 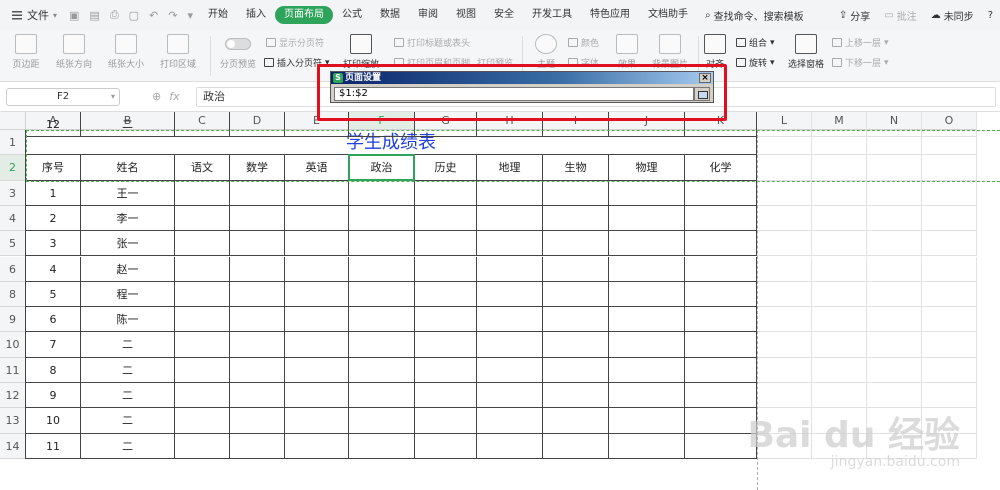 What do you see at coordinates (94, 15) in the screenshot?
I see `export-icon: ▤` at bounding box center [94, 15].